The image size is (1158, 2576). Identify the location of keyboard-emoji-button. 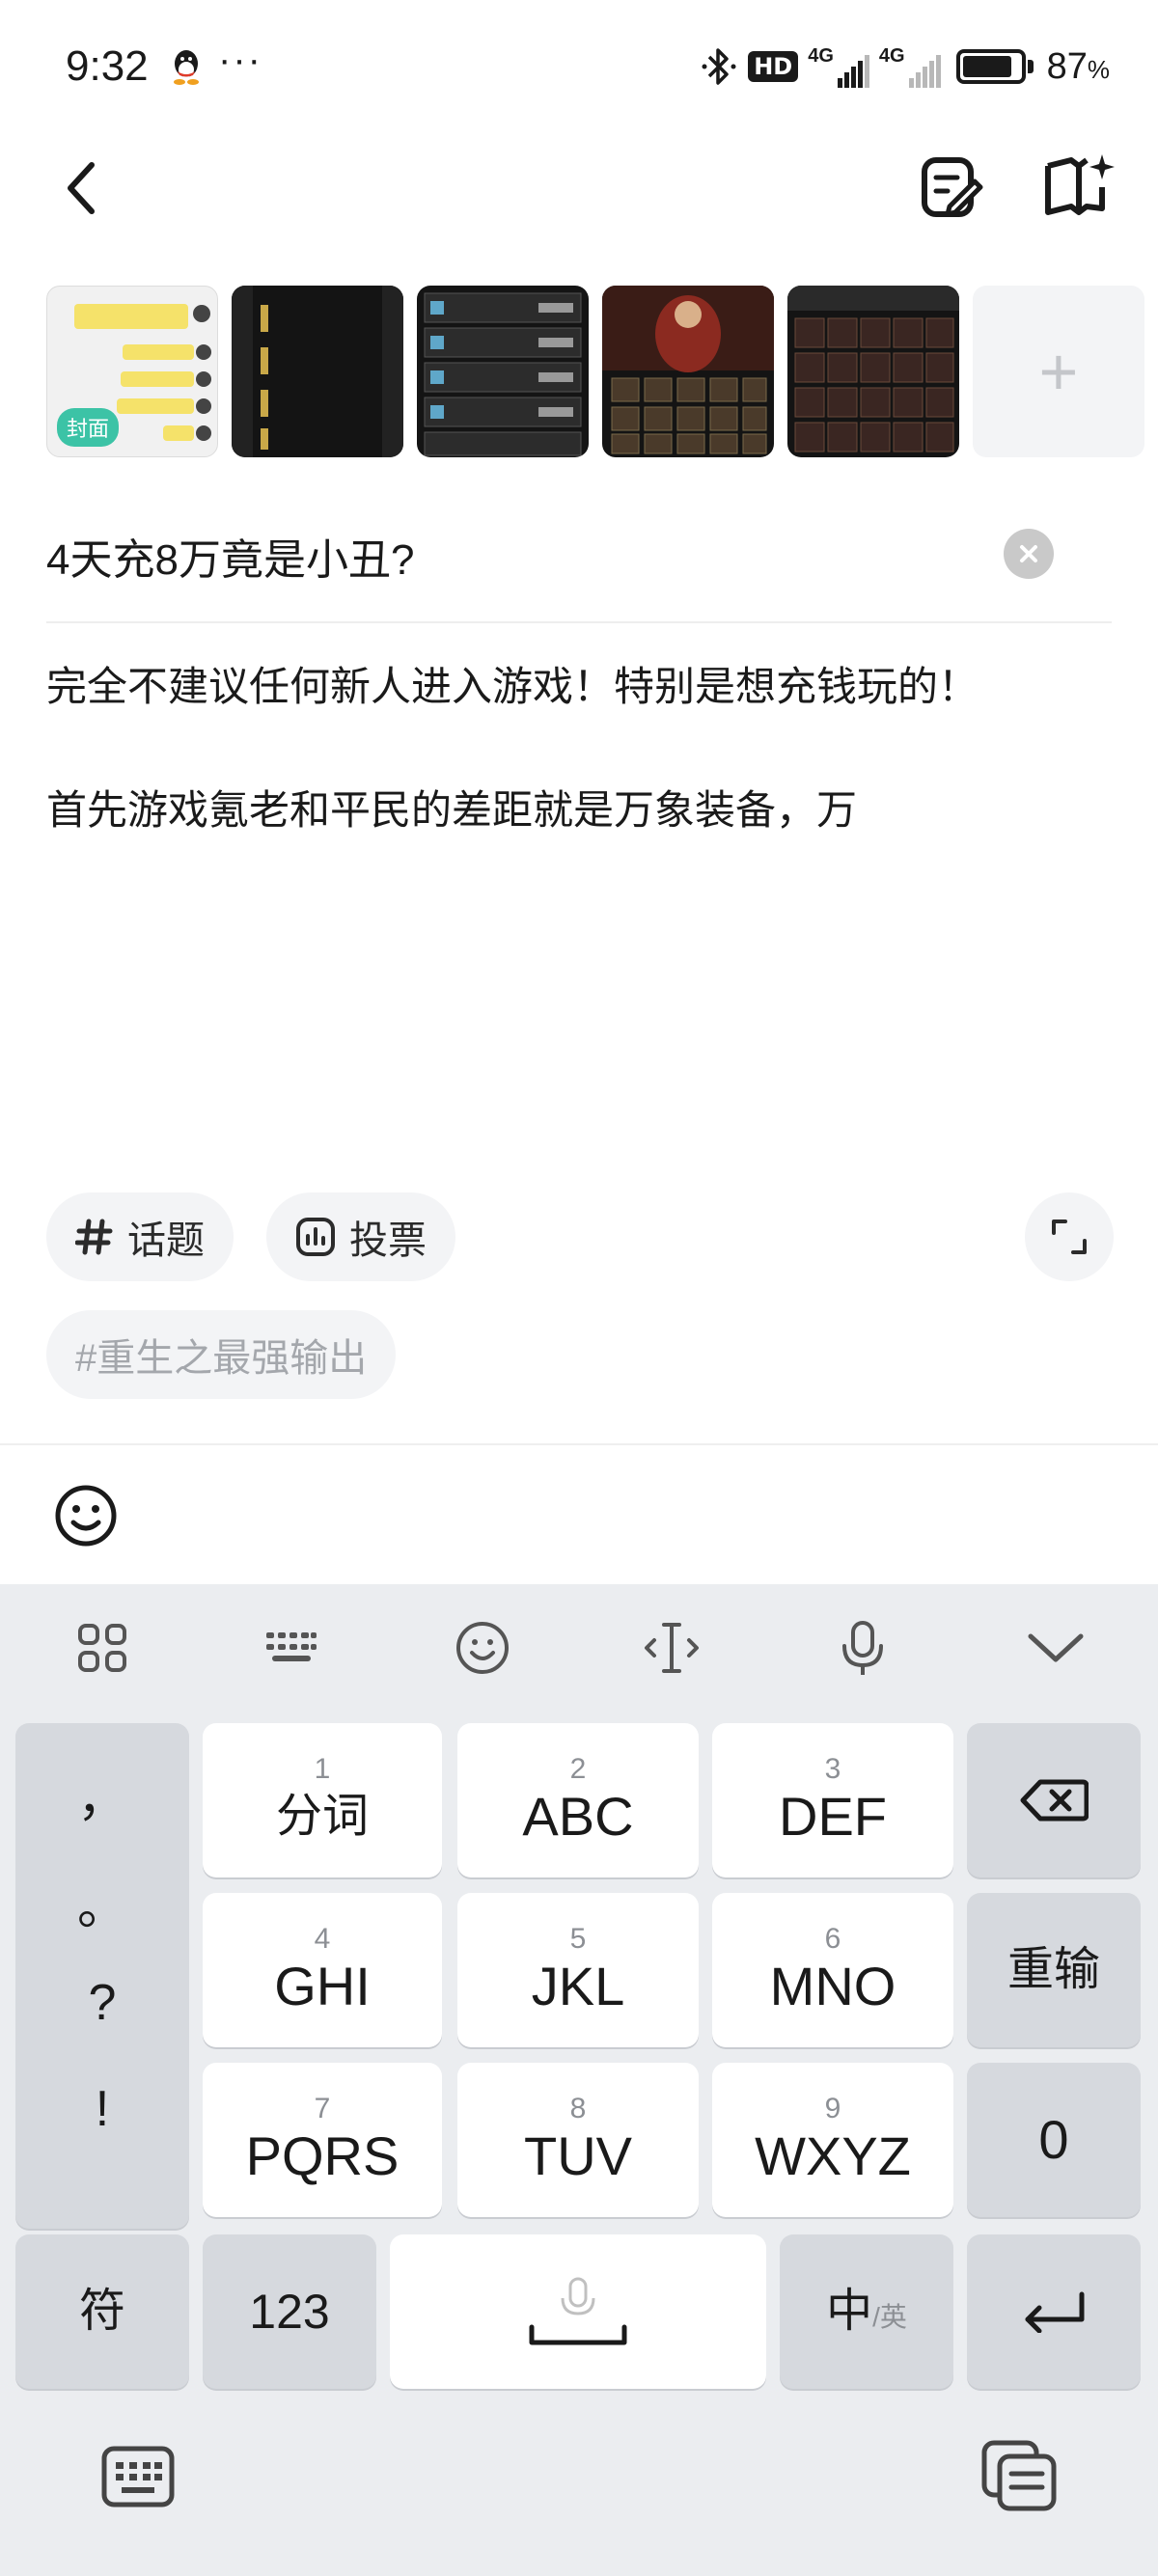
(482, 1648).